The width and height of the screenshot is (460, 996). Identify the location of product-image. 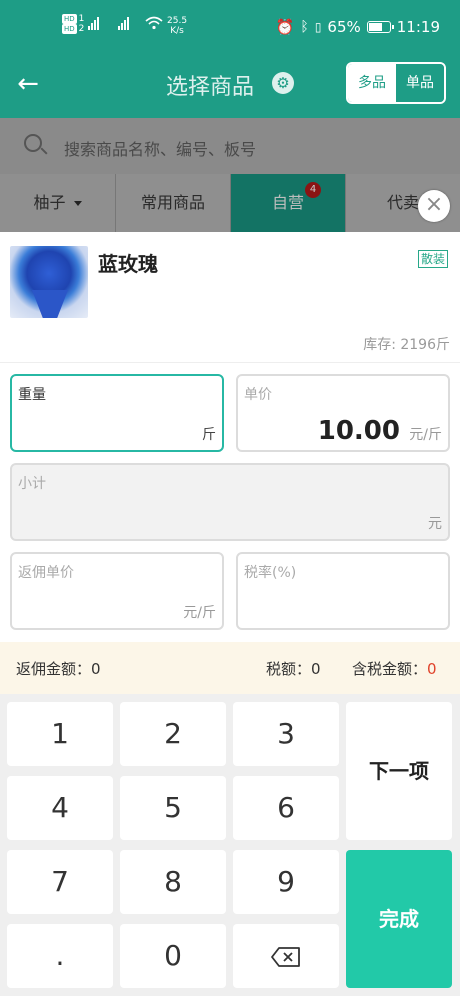
(49, 282).